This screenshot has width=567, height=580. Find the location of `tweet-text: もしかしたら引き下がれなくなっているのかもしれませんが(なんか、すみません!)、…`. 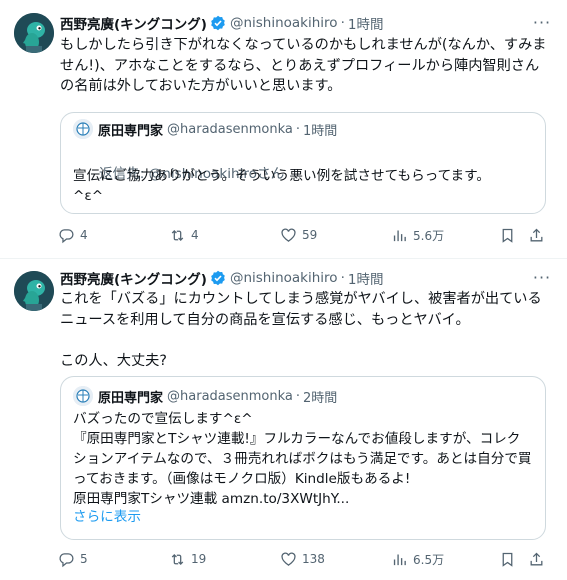

tweet-text: もしかしたら引き下がれなくなっているのかもしれませんが(なんか、すみません!)、… is located at coordinates (303, 65).